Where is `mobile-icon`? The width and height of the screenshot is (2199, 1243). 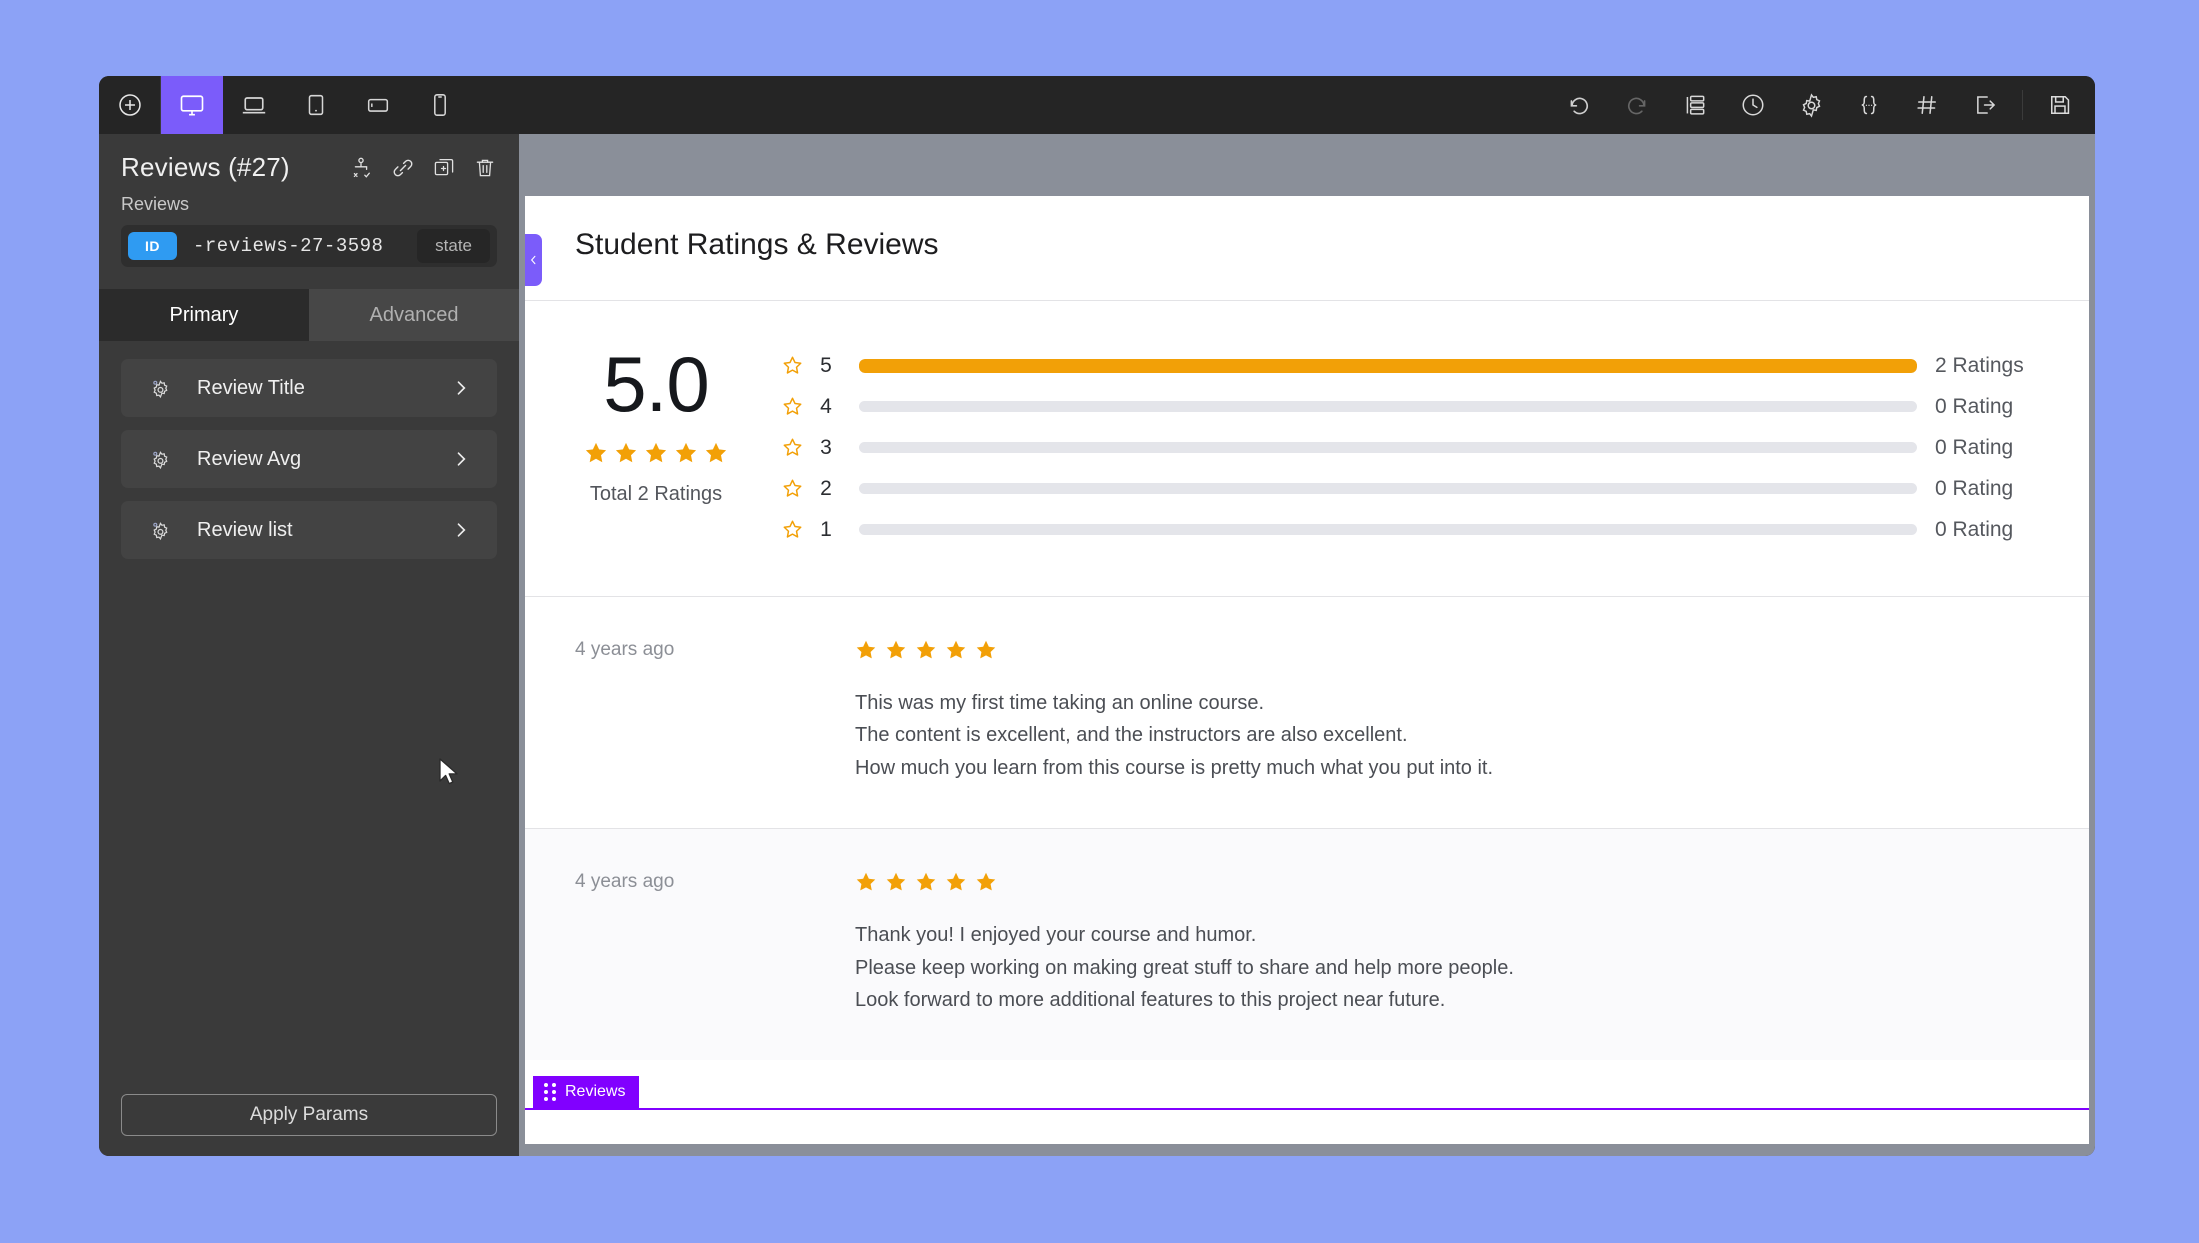 mobile-icon is located at coordinates (440, 105).